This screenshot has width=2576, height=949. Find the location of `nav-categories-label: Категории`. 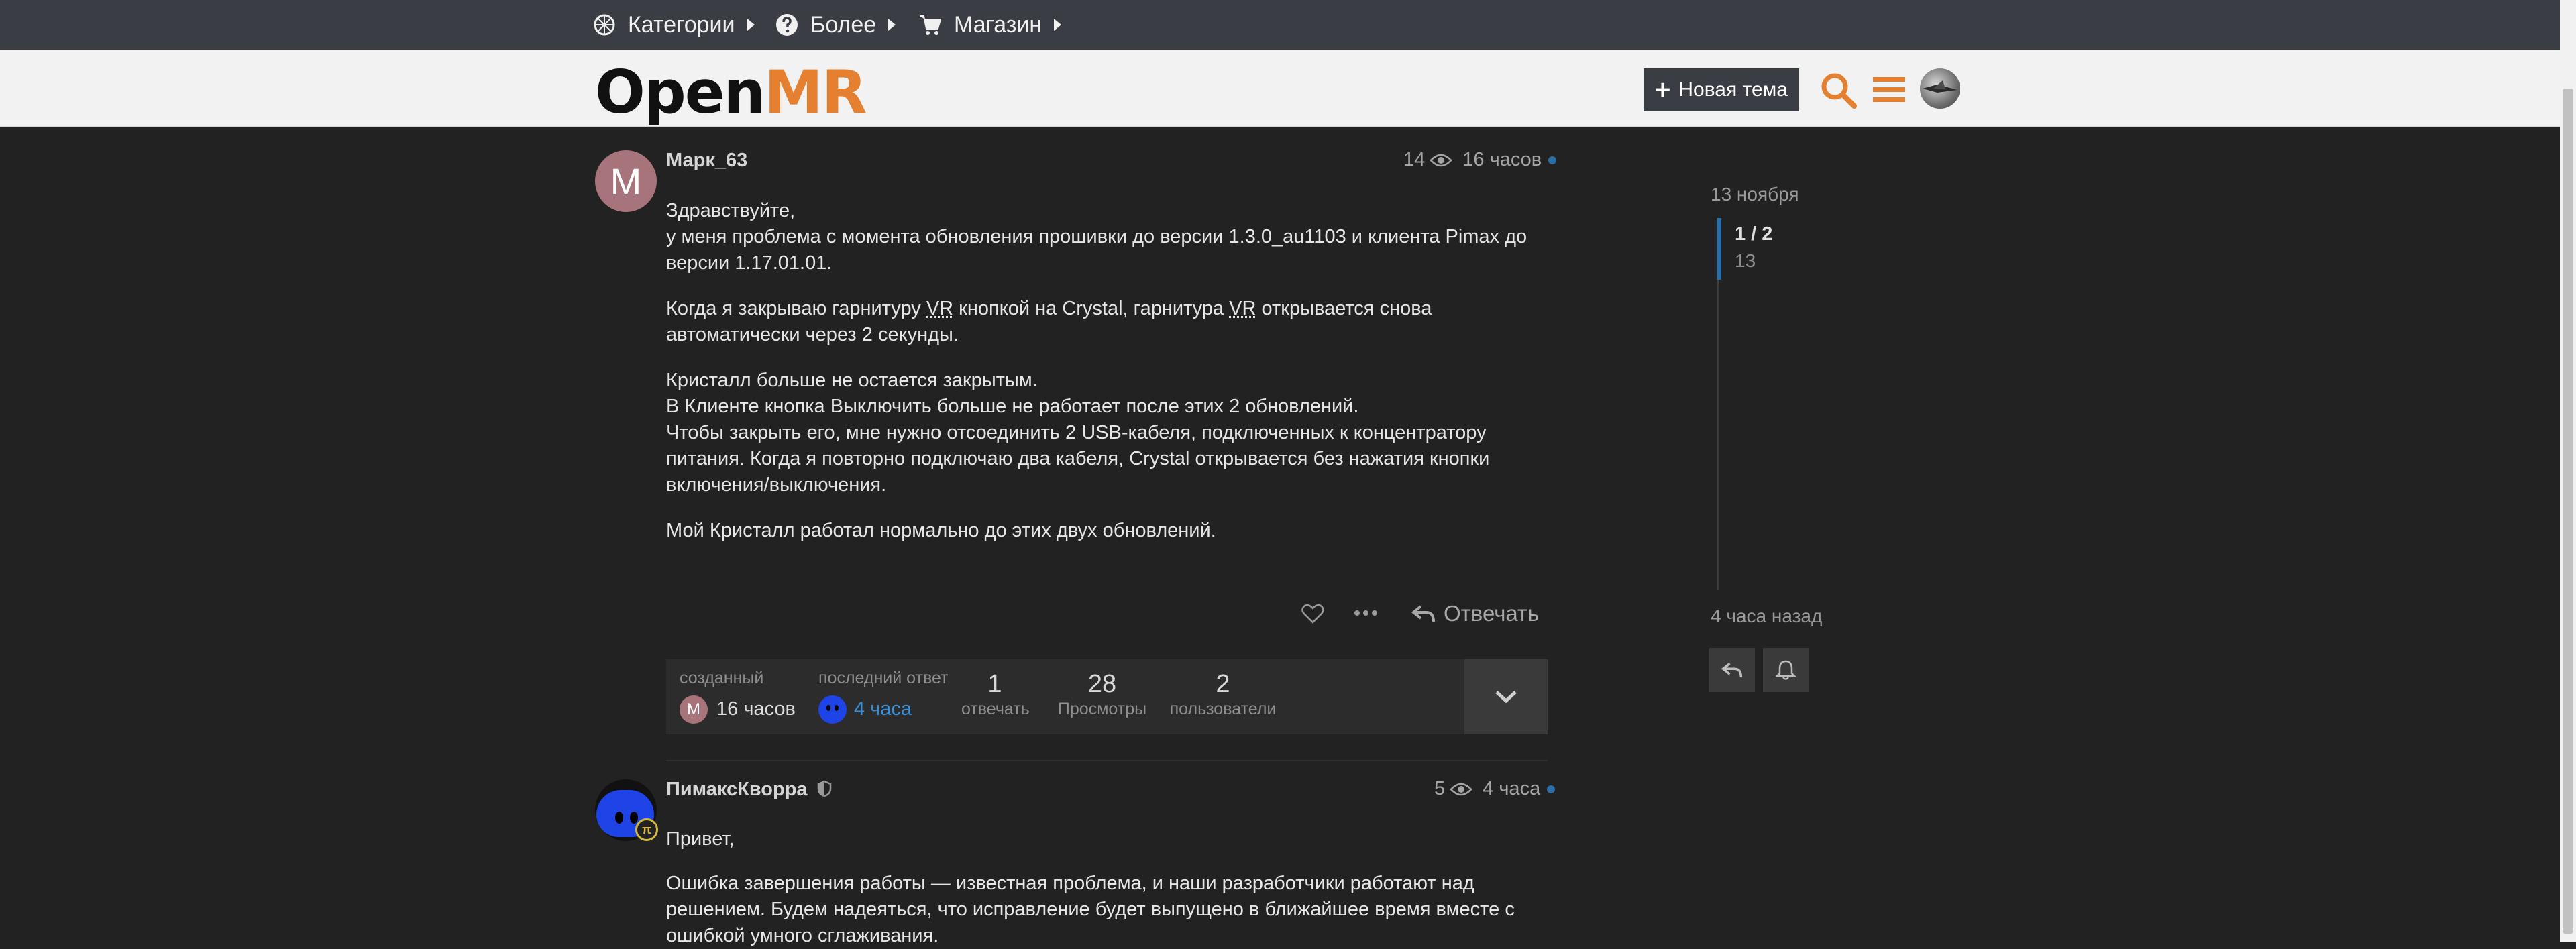

nav-categories-label: Категории is located at coordinates (681, 25).